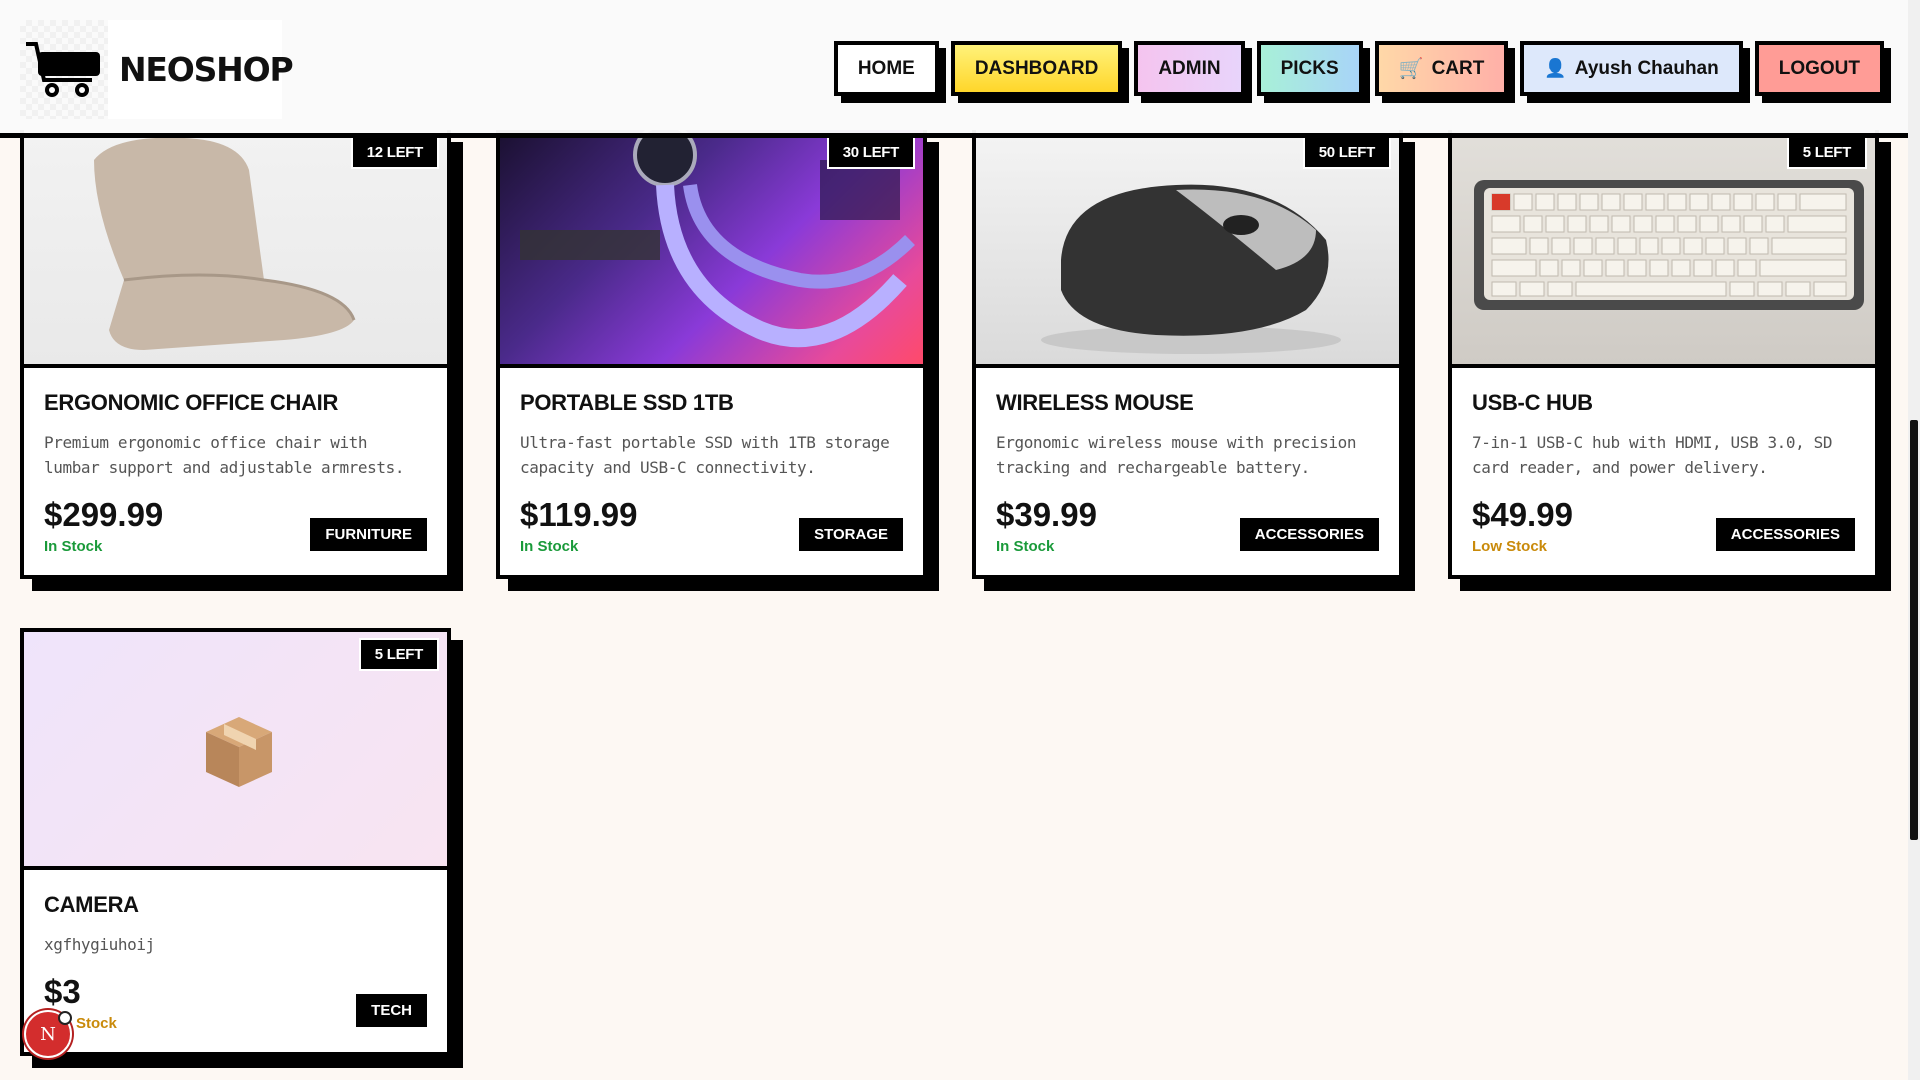  Describe the element at coordinates (870, 152) in the screenshot. I see `stock-left-badge: 30 LEFT` at that location.